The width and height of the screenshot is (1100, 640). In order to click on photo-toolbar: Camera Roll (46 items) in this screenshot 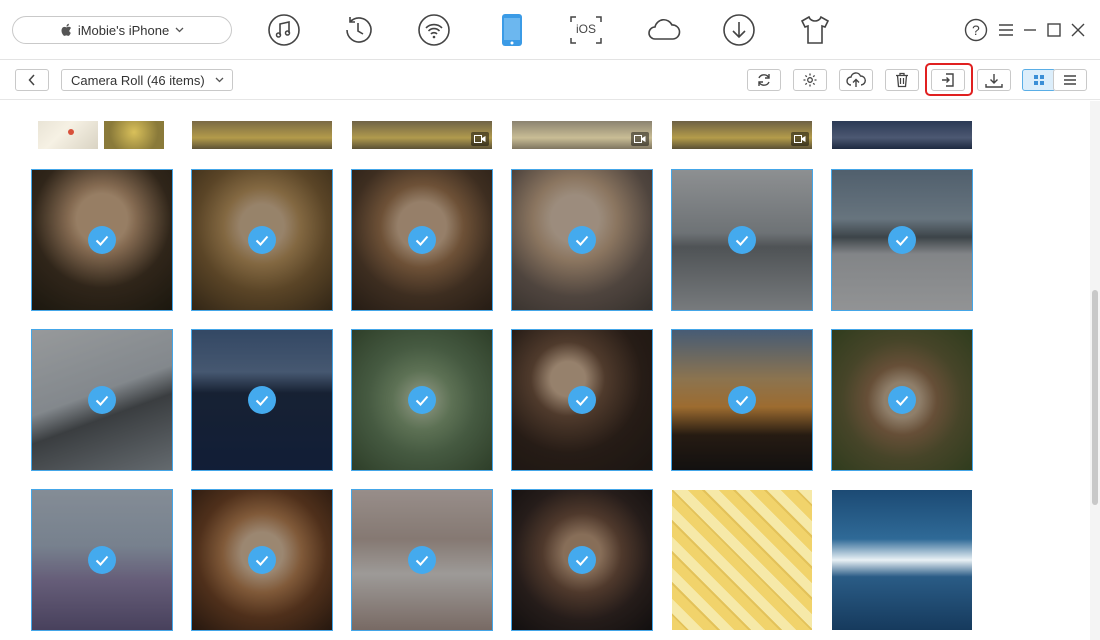, I will do `click(550, 80)`.